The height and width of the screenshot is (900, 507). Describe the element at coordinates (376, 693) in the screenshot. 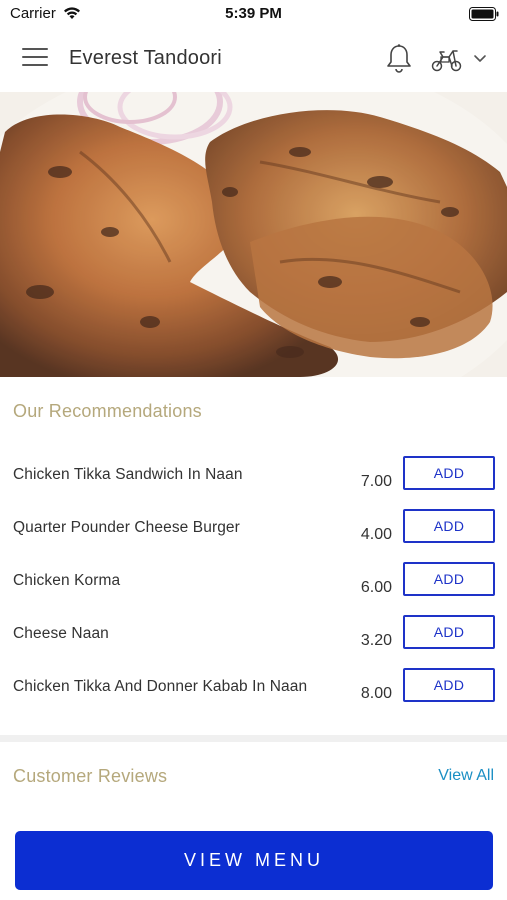

I see `item-price: 8.00` at that location.